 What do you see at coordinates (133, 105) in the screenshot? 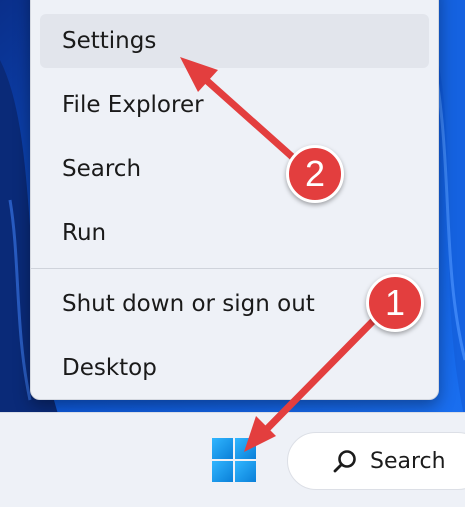
I see `menu-item-label: File Explorer` at bounding box center [133, 105].